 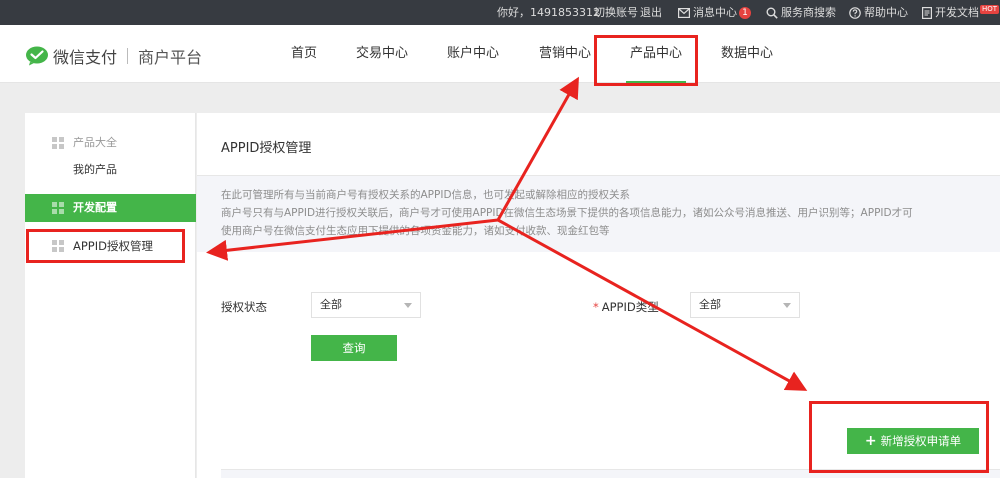 I want to click on query-button: 查询, so click(x=354, y=348).